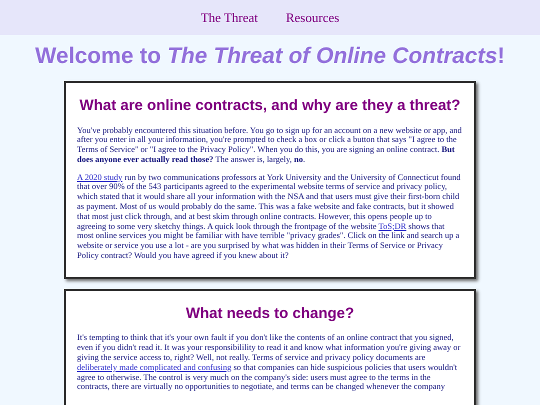  I want to click on section-heading: What needs to change?, so click(270, 314).